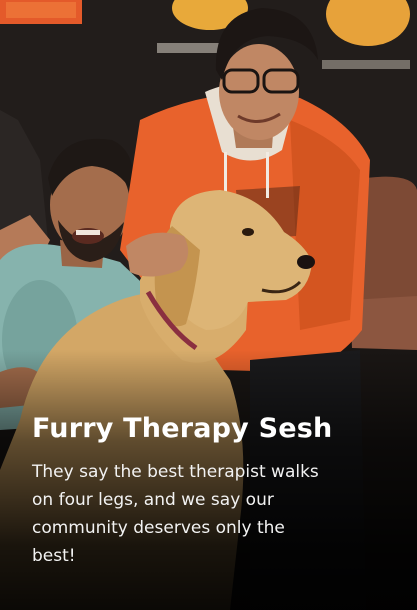 The height and width of the screenshot is (610, 417). Describe the element at coordinates (88, 232) in the screenshot. I see `man-teeth` at that location.